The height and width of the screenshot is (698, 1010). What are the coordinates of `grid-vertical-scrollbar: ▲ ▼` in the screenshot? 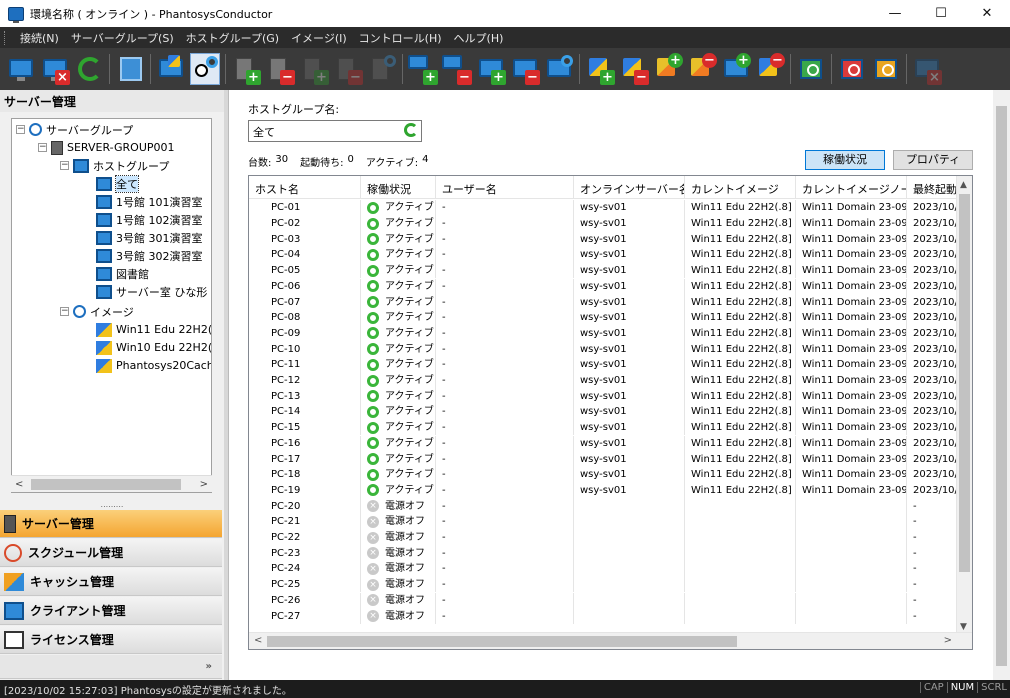 It's located at (964, 405).